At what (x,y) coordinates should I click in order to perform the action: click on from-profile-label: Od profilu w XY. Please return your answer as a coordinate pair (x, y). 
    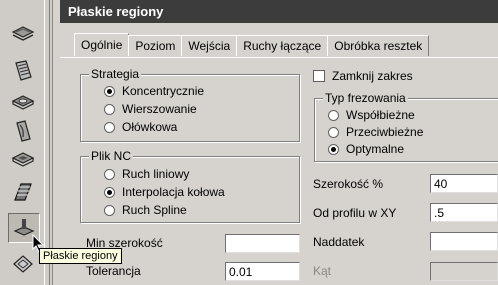
    Looking at the image, I should click on (355, 213).